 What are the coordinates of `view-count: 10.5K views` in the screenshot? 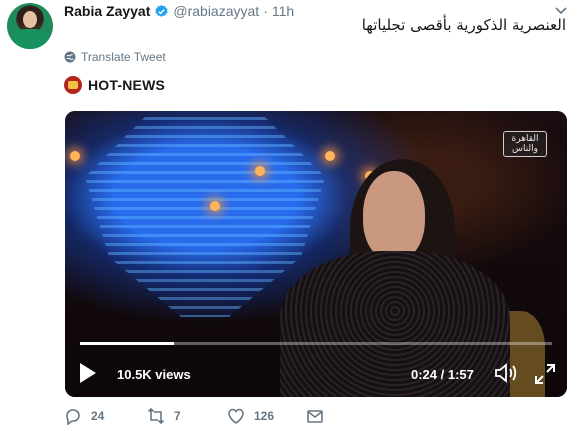 It's located at (154, 374).